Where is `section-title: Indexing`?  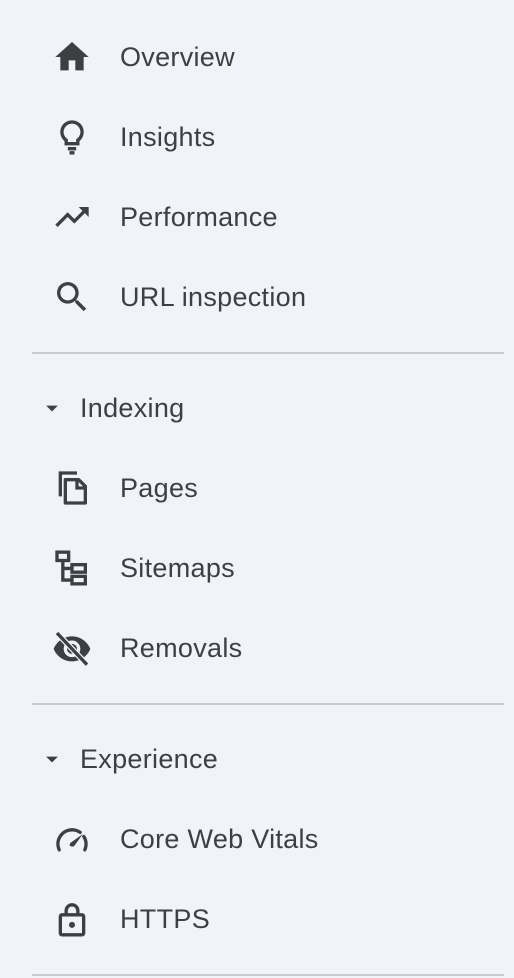
section-title: Indexing is located at coordinates (132, 408).